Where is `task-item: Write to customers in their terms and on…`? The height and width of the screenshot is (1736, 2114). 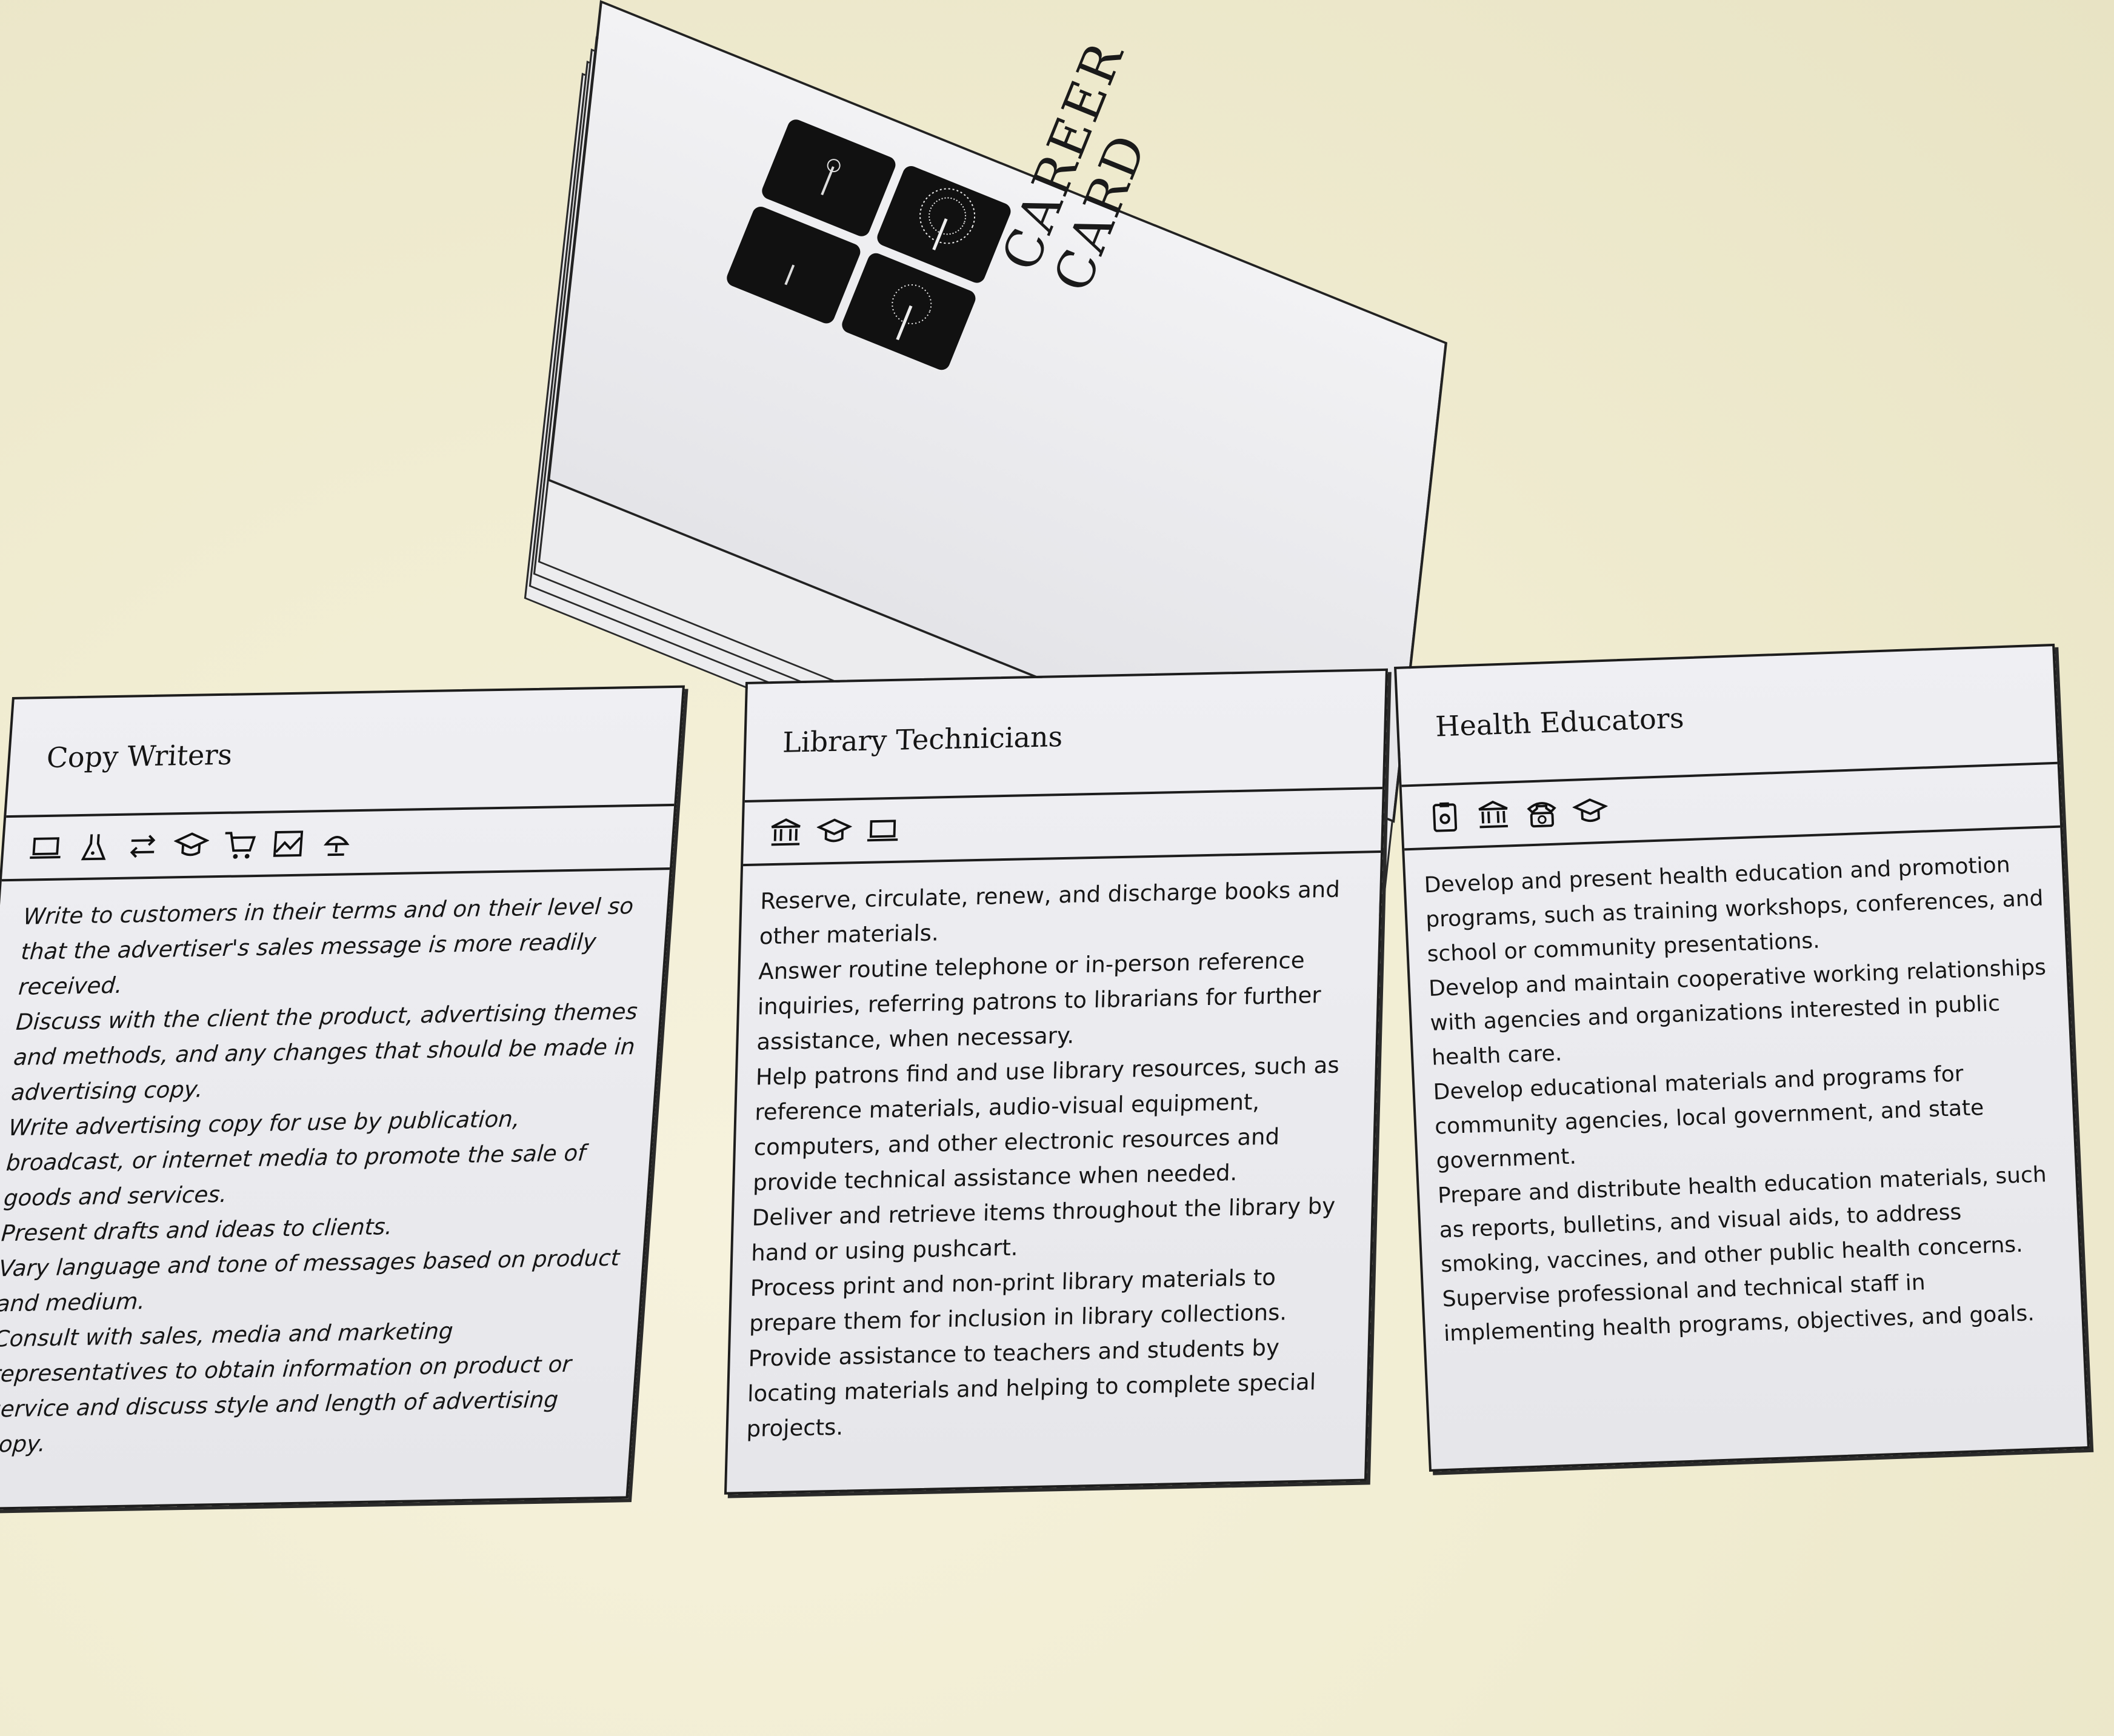 task-item: Write to customers in their terms and on… is located at coordinates (327, 946).